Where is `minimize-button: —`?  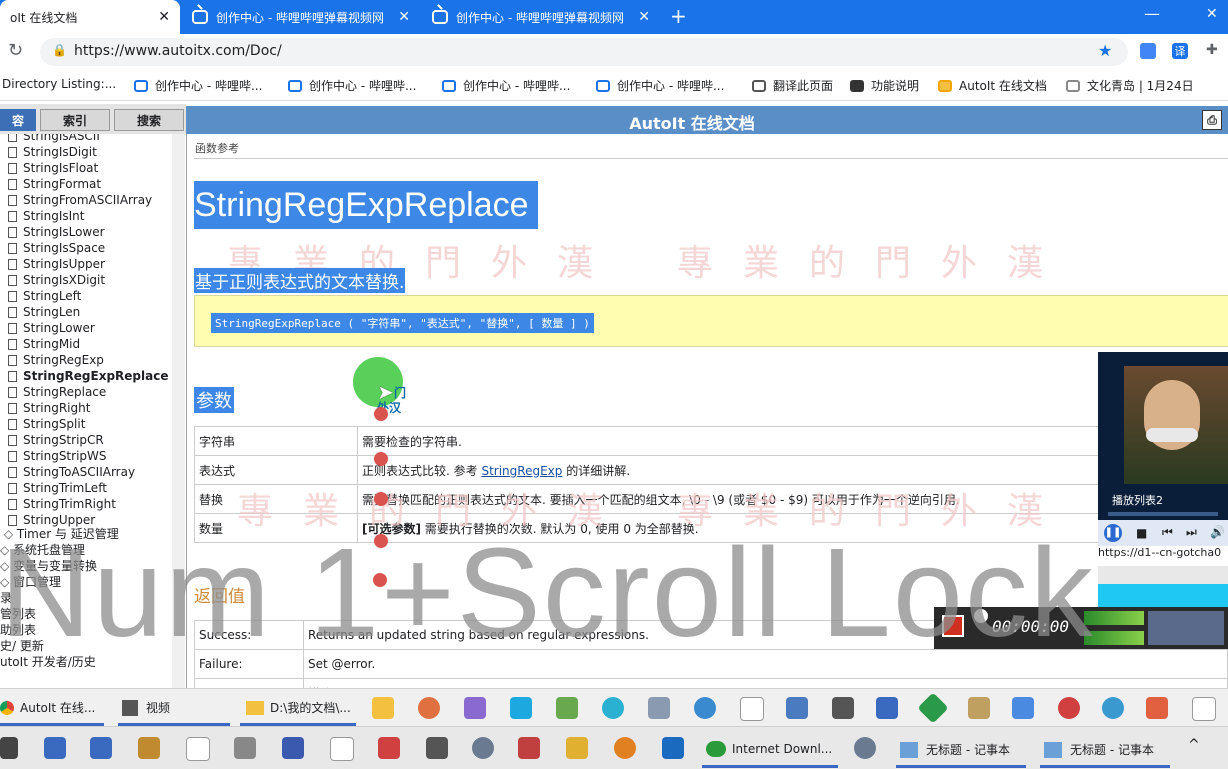 minimize-button: — is located at coordinates (1152, 13).